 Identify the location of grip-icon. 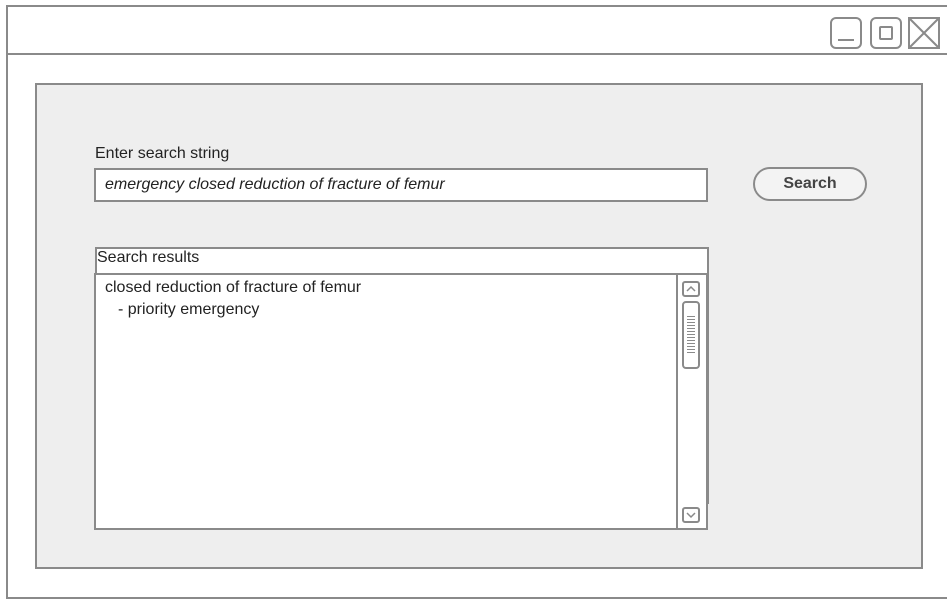
(691, 335).